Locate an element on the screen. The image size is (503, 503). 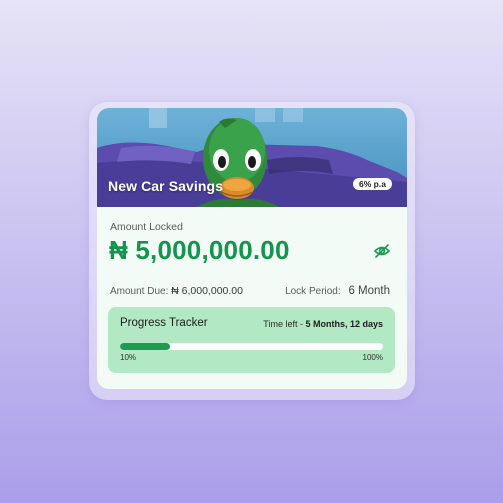
interest-rate-badge: 6% p.a is located at coordinates (372, 184).